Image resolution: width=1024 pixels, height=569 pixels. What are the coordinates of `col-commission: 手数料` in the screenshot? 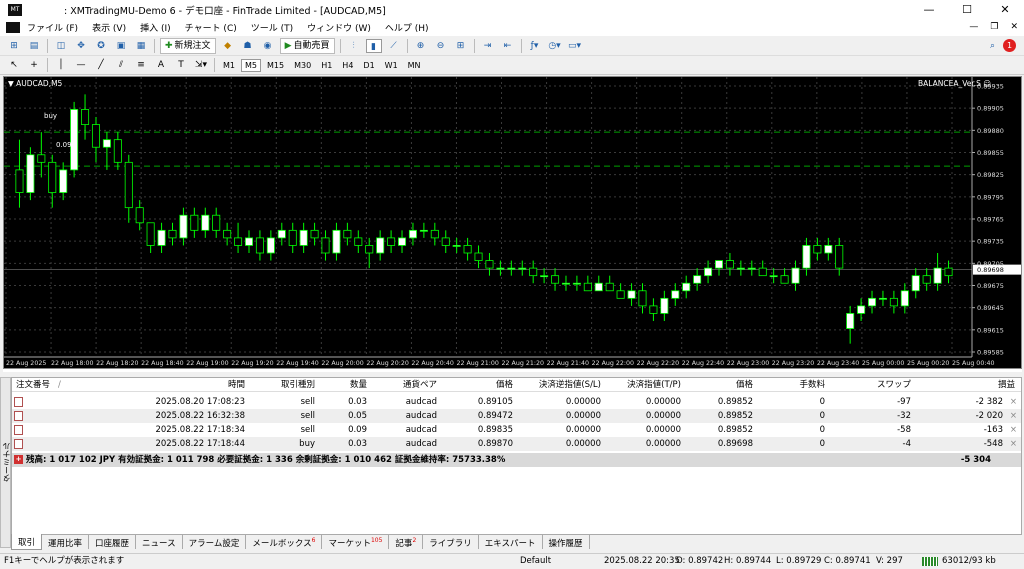 It's located at (812, 385).